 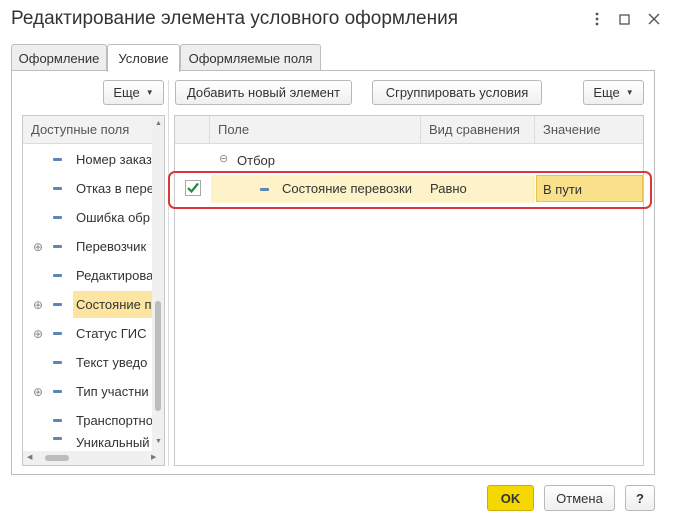 What do you see at coordinates (579, 498) in the screenshot?
I see `cancel-button: Отмена` at bounding box center [579, 498].